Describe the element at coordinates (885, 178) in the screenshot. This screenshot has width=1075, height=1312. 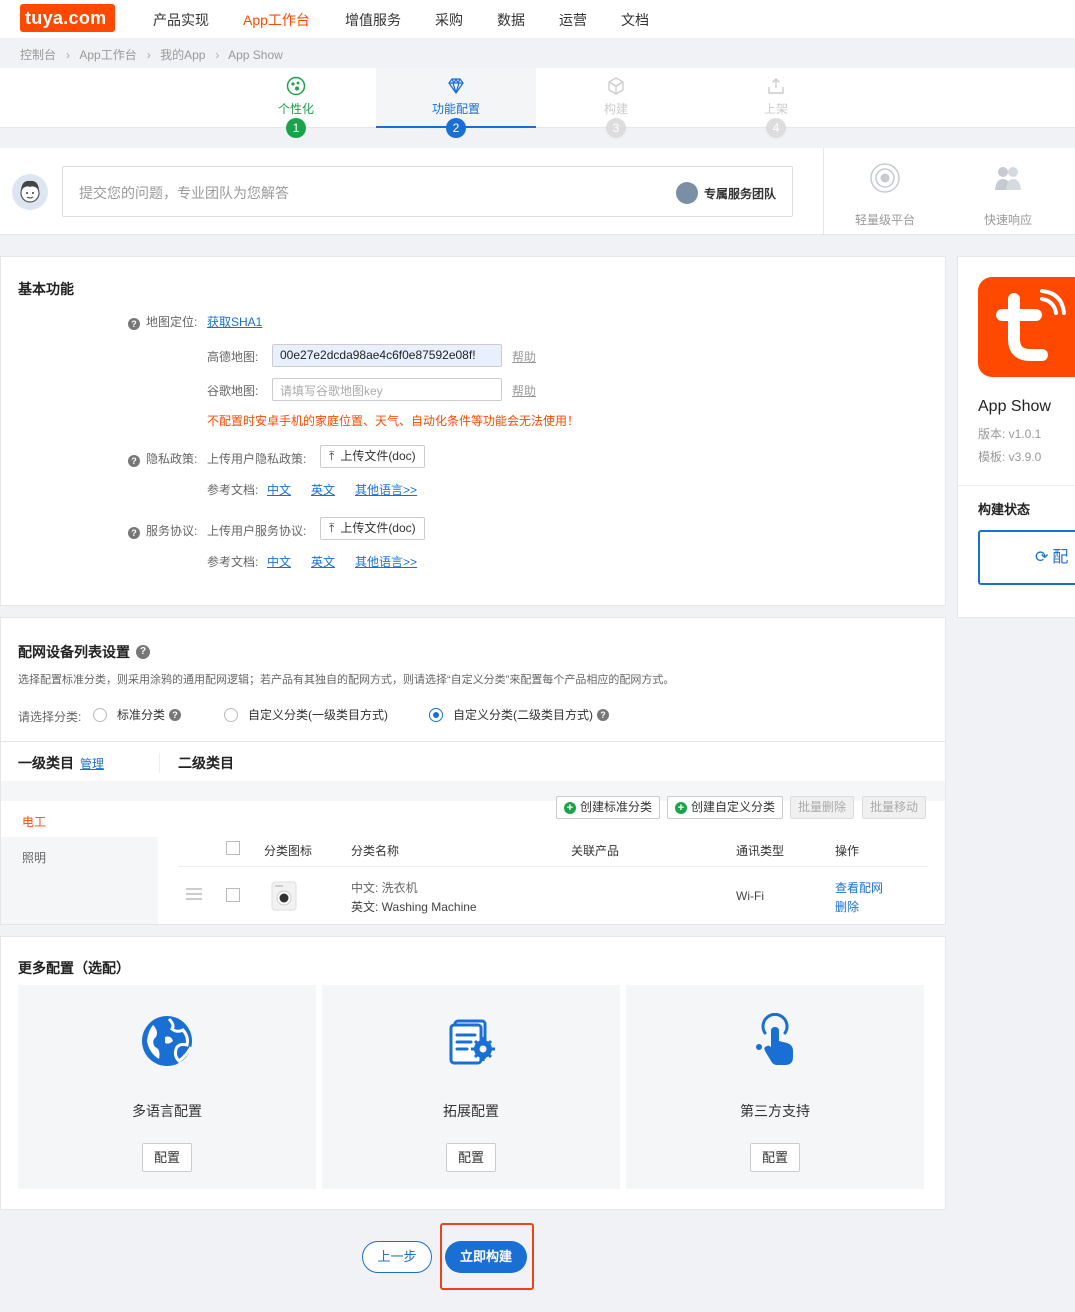
I see `target-icon` at that location.